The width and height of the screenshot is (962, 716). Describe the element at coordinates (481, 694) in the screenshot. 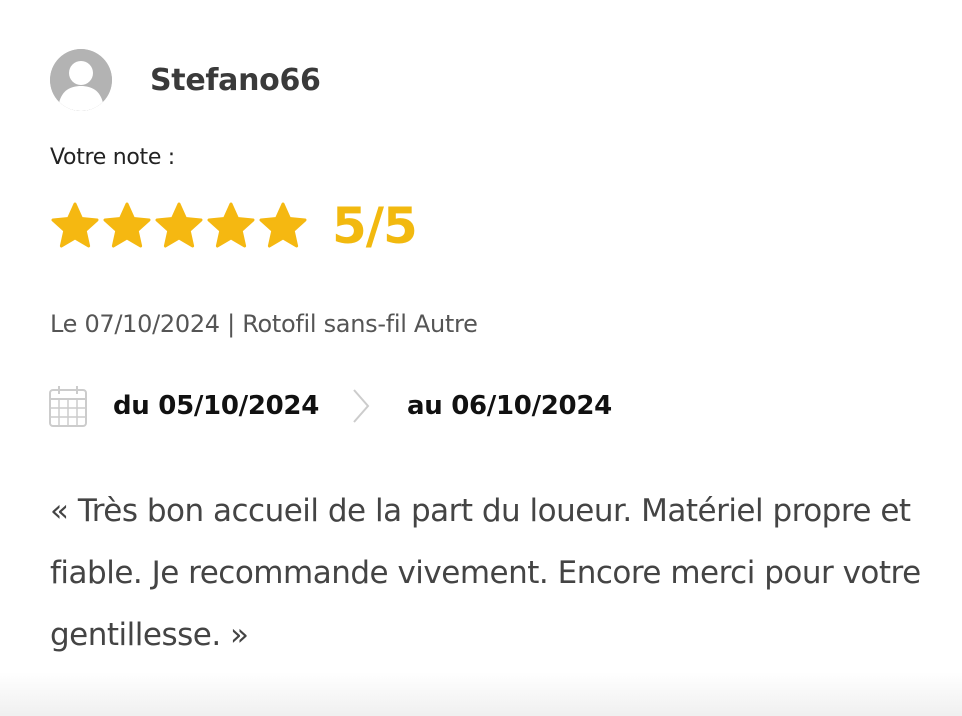

I see `bottom-shadow` at that location.